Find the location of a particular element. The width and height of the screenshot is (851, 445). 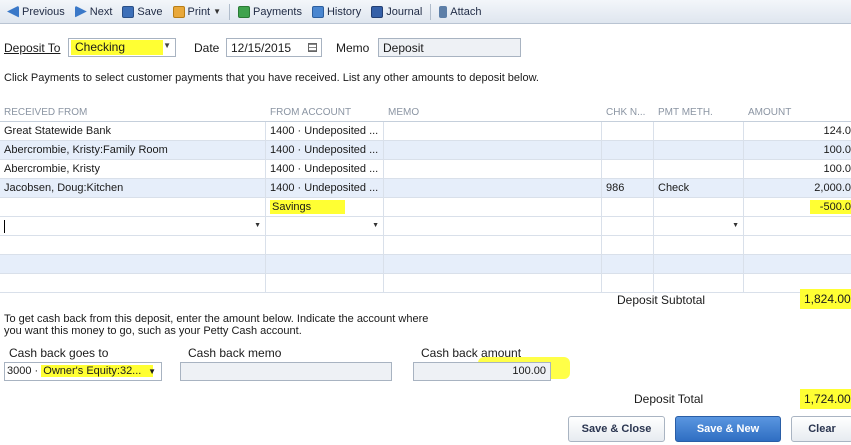

cash-back-memo-field is located at coordinates (286, 371).